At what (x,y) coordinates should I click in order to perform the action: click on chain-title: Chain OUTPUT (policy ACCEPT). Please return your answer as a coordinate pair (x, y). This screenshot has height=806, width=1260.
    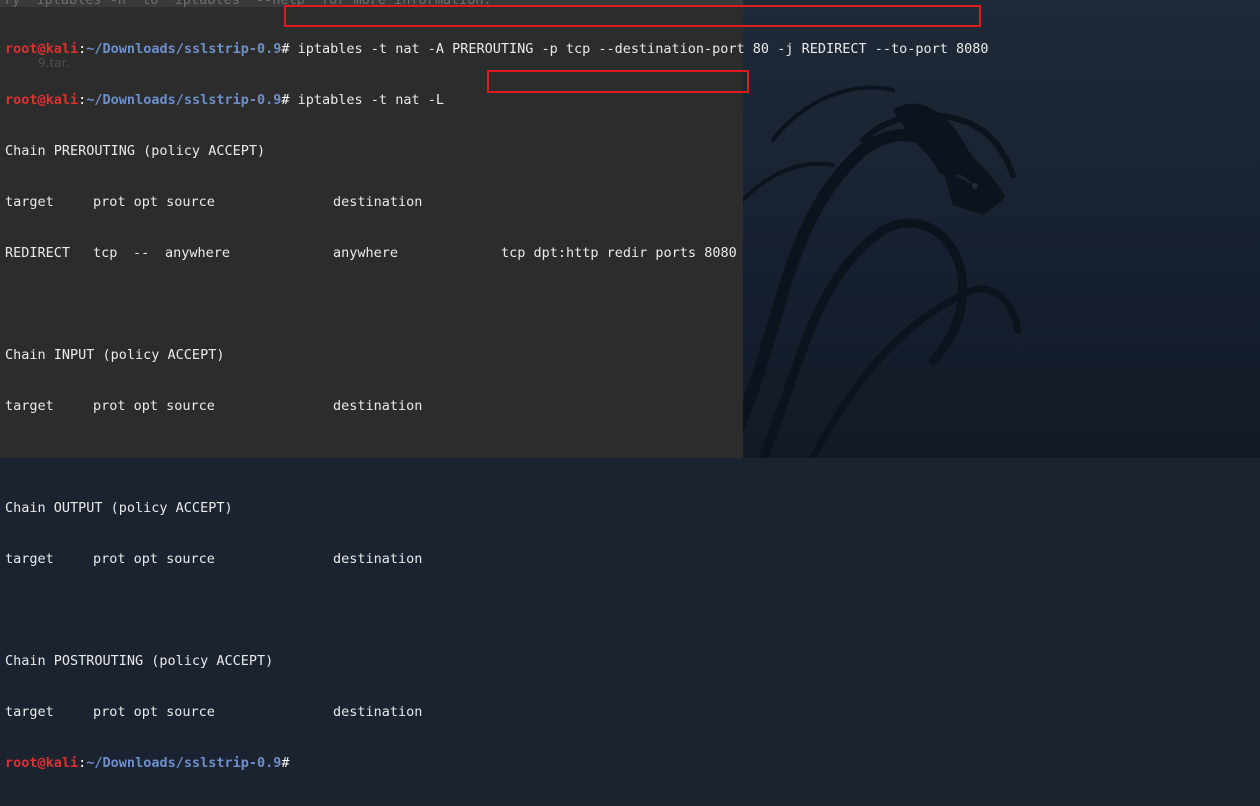
    Looking at the image, I should click on (119, 508).